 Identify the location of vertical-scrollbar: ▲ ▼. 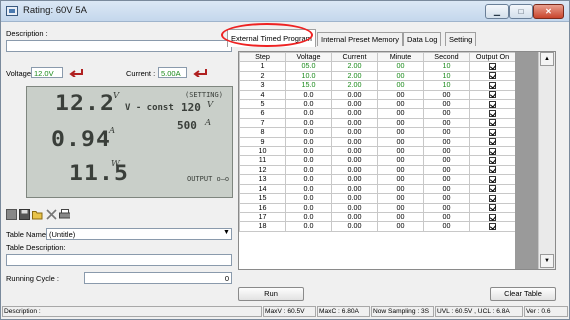
(546, 160).